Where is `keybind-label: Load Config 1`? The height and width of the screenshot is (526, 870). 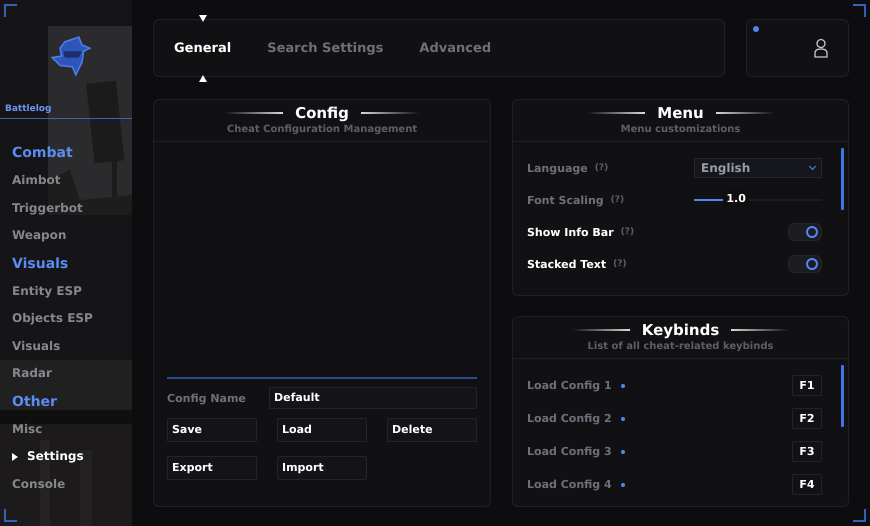
keybind-label: Load Config 1 is located at coordinates (569, 385).